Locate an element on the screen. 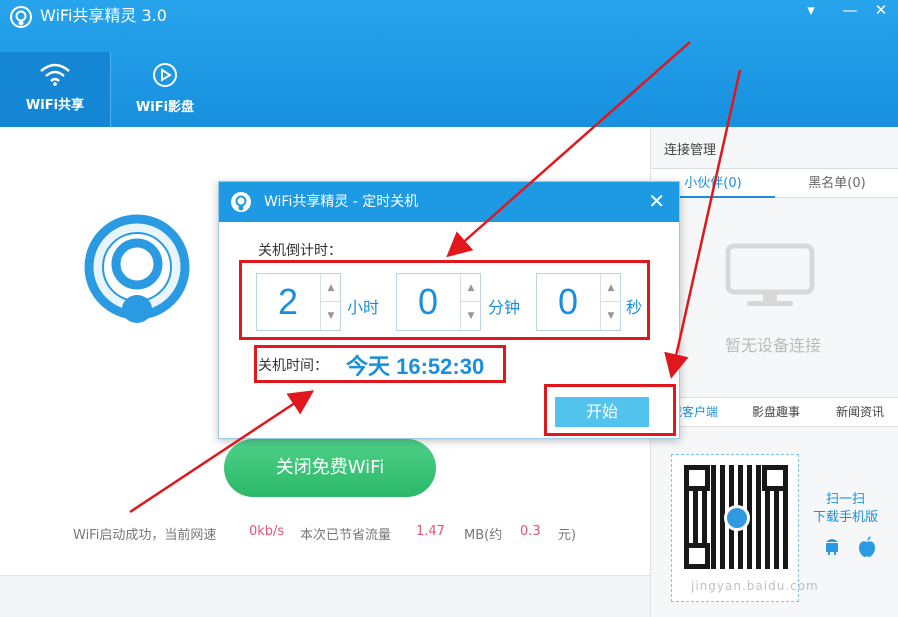  arrow-to-shutdown-time is located at coordinates (222, 452).